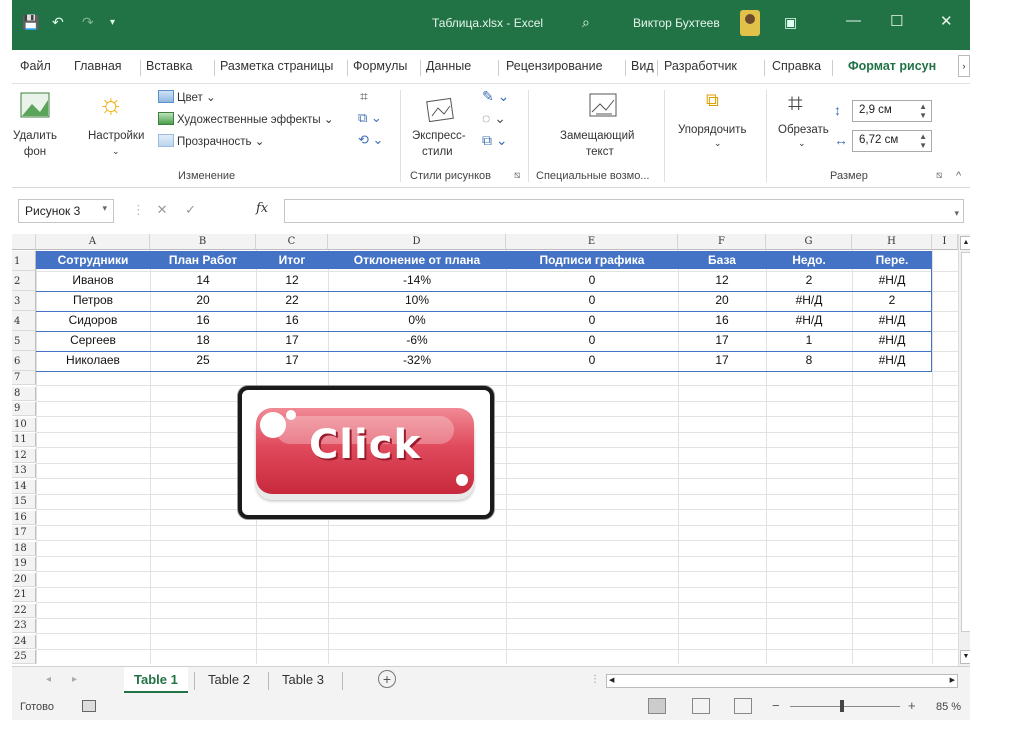  Describe the element at coordinates (722, 242) in the screenshot. I see `column-header: F` at that location.